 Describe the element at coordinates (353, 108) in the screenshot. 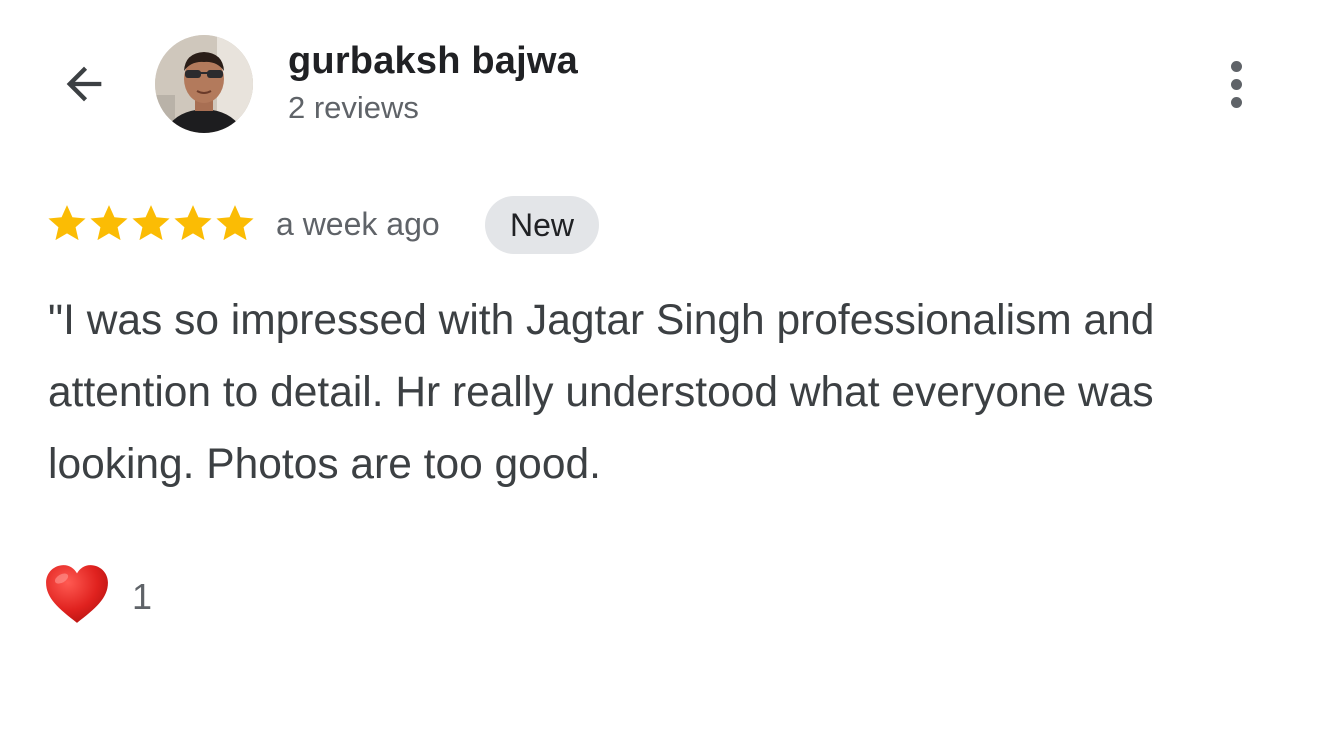

I see `reviewer-review-count: 2 reviews` at that location.